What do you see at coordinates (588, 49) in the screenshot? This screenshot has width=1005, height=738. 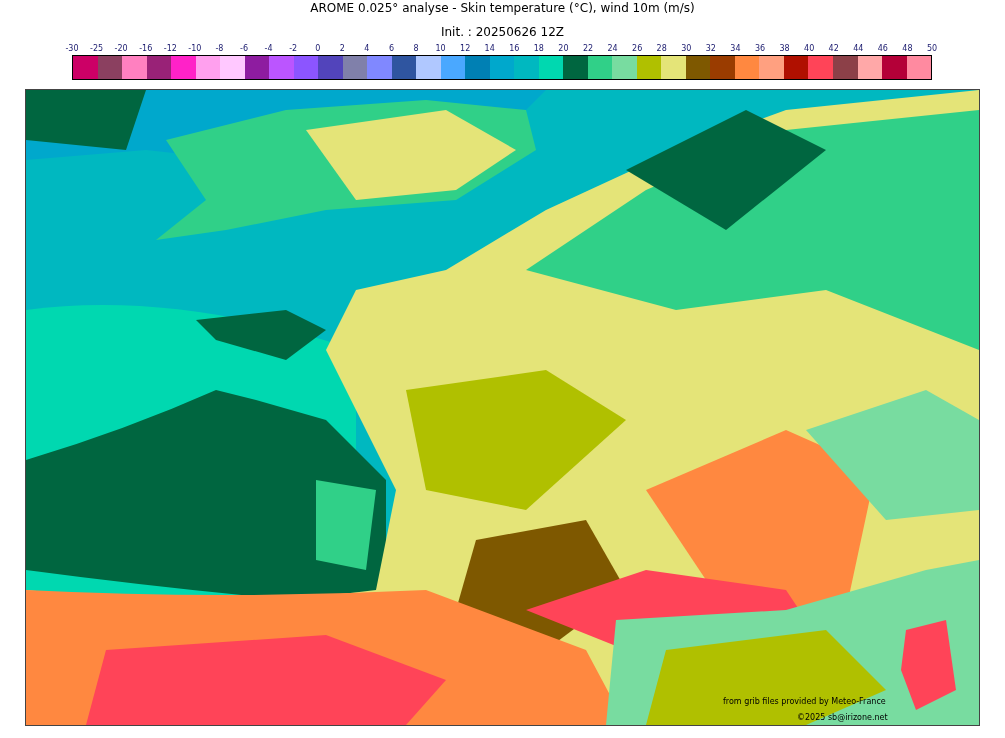 I see `scale-tick-label: 22` at bounding box center [588, 49].